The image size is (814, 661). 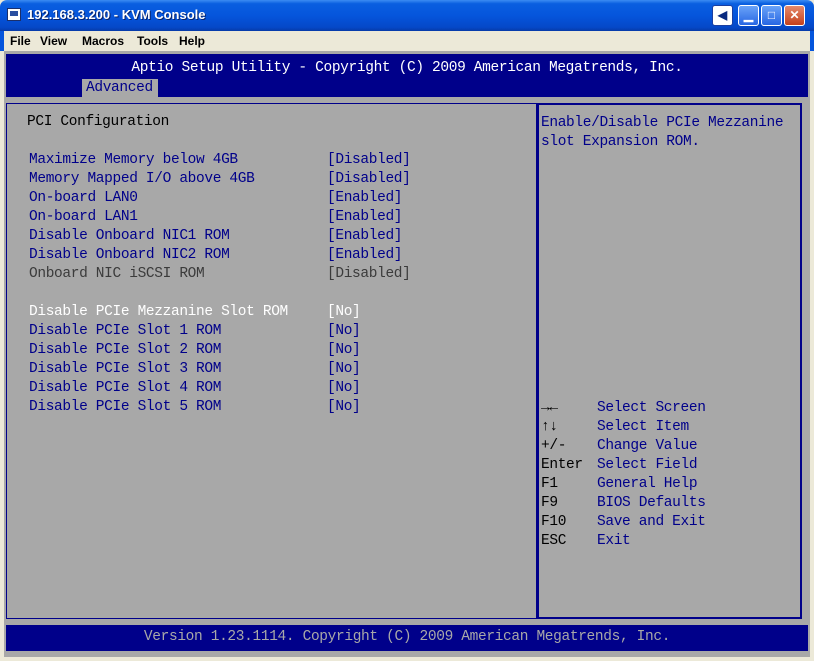 I want to click on setting-label: On-board LAN1, so click(x=83, y=217).